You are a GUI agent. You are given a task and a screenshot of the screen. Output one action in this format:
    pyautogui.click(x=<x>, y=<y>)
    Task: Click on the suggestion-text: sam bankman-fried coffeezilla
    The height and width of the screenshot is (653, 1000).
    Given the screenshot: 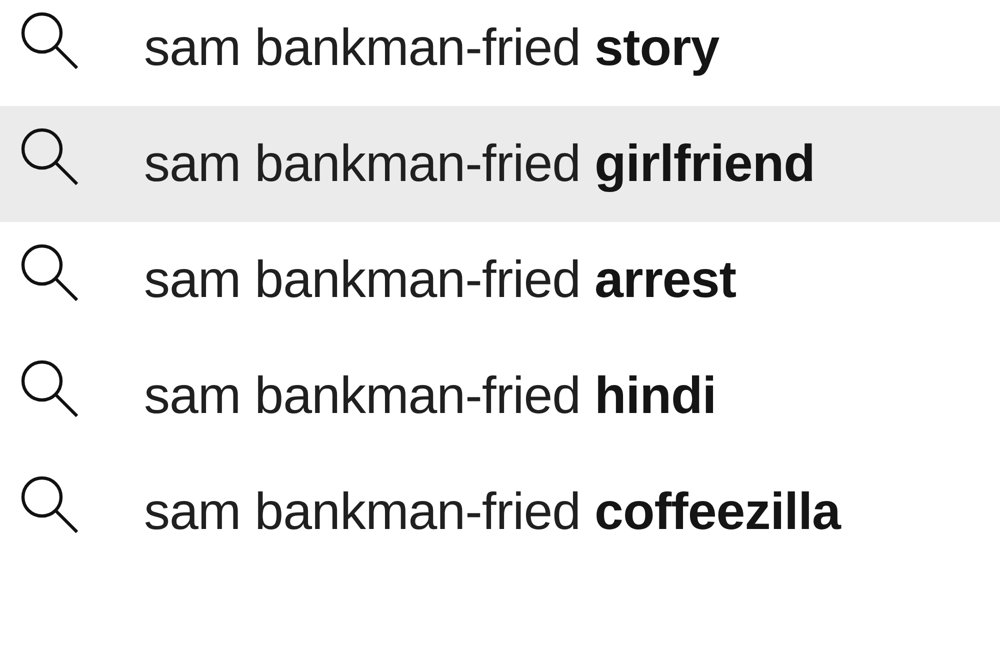 What is the action you would take?
    pyautogui.click(x=492, y=512)
    